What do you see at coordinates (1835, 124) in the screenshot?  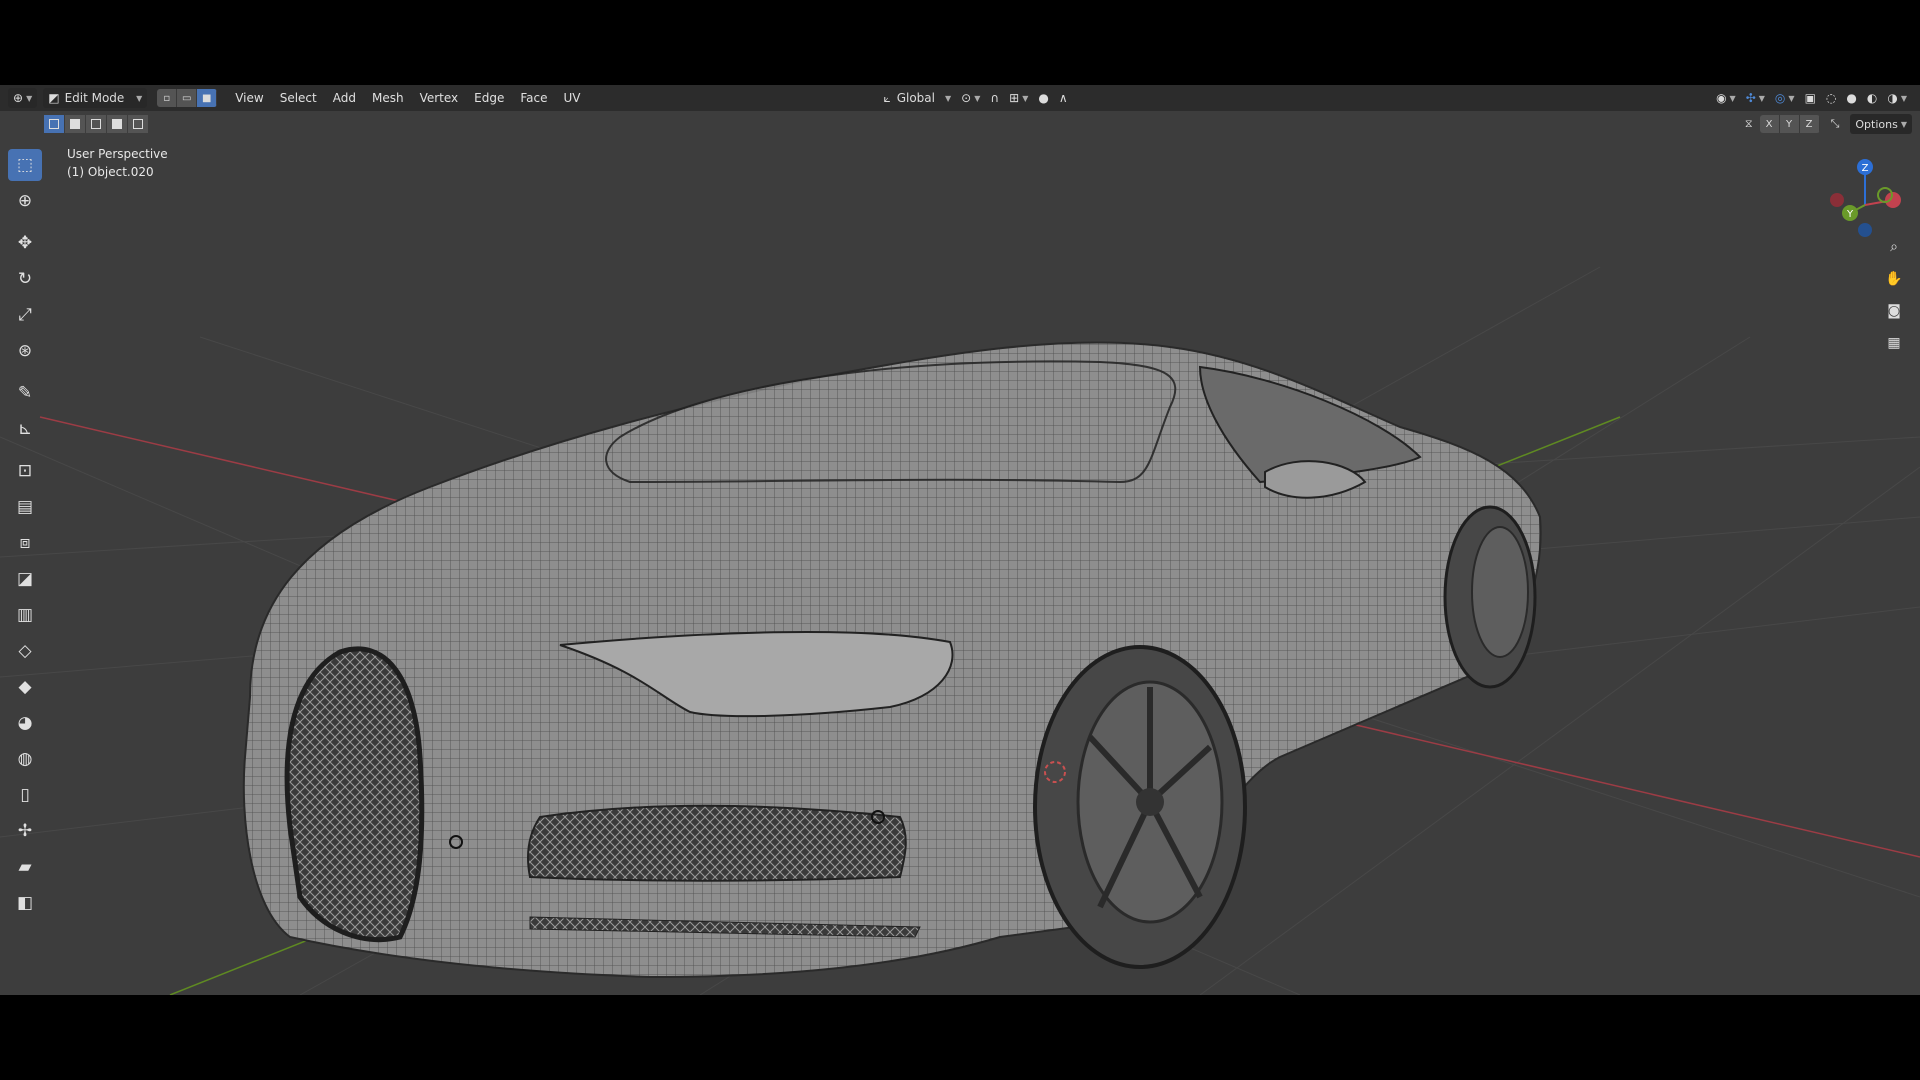 I see `auto-merge-icon: ⤡` at bounding box center [1835, 124].